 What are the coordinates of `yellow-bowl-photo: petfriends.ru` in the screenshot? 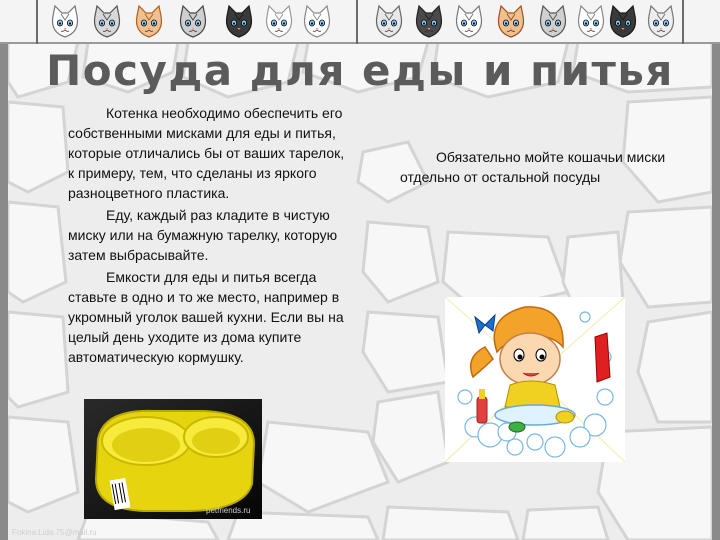 It's located at (173, 459).